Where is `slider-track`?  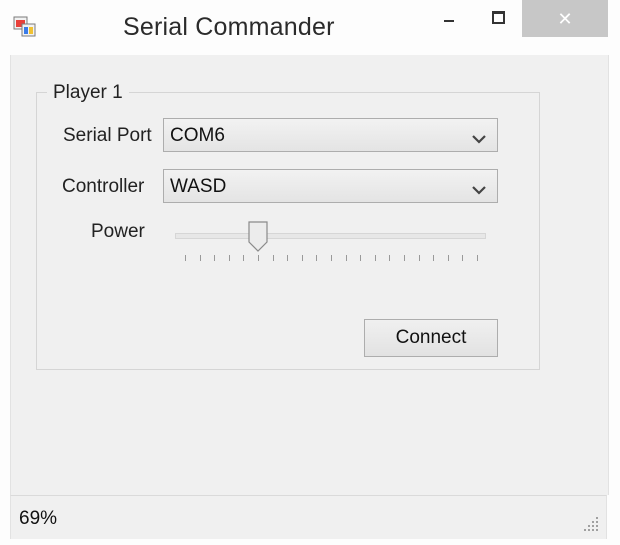
slider-track is located at coordinates (330, 236).